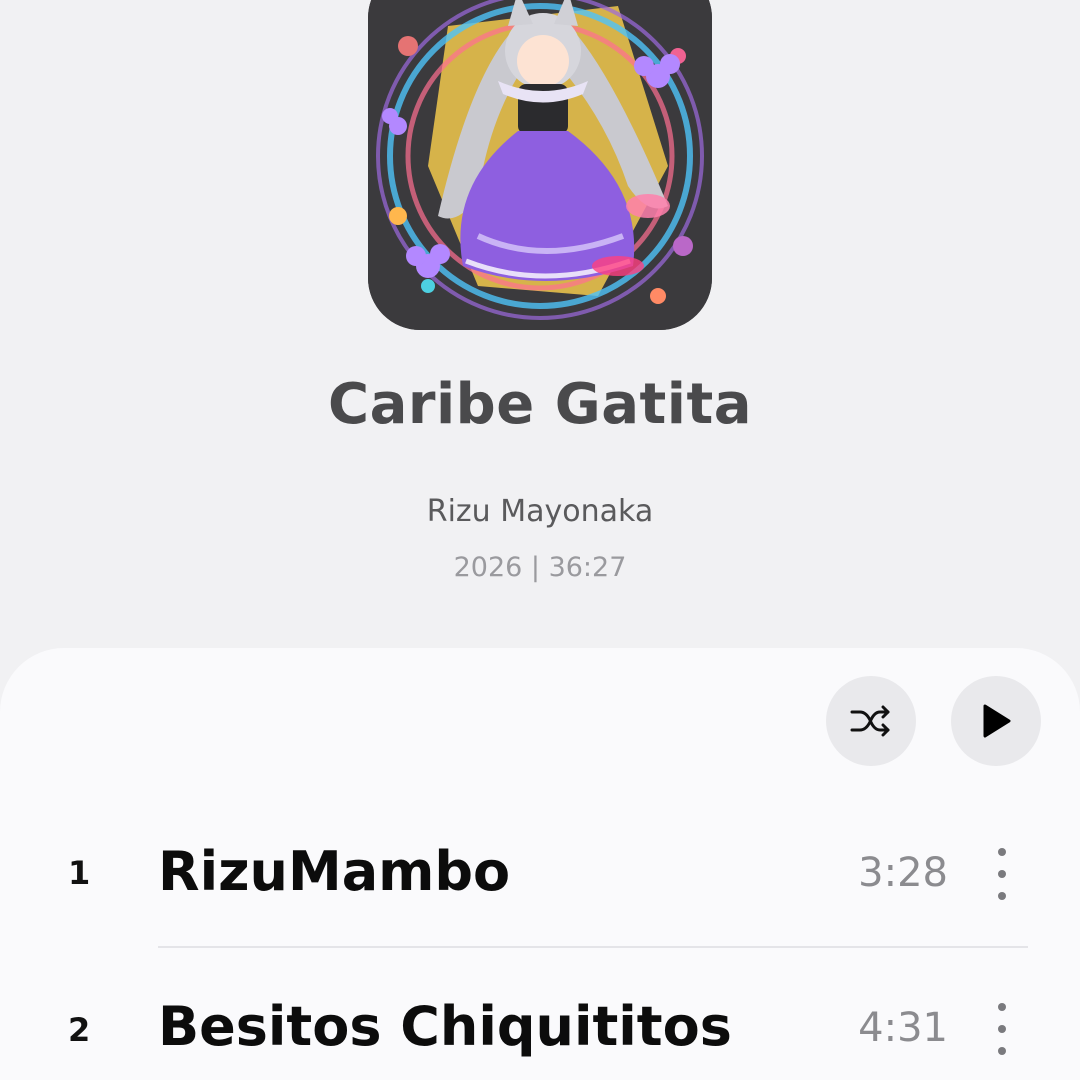  I want to click on track-number: 1, so click(79, 873).